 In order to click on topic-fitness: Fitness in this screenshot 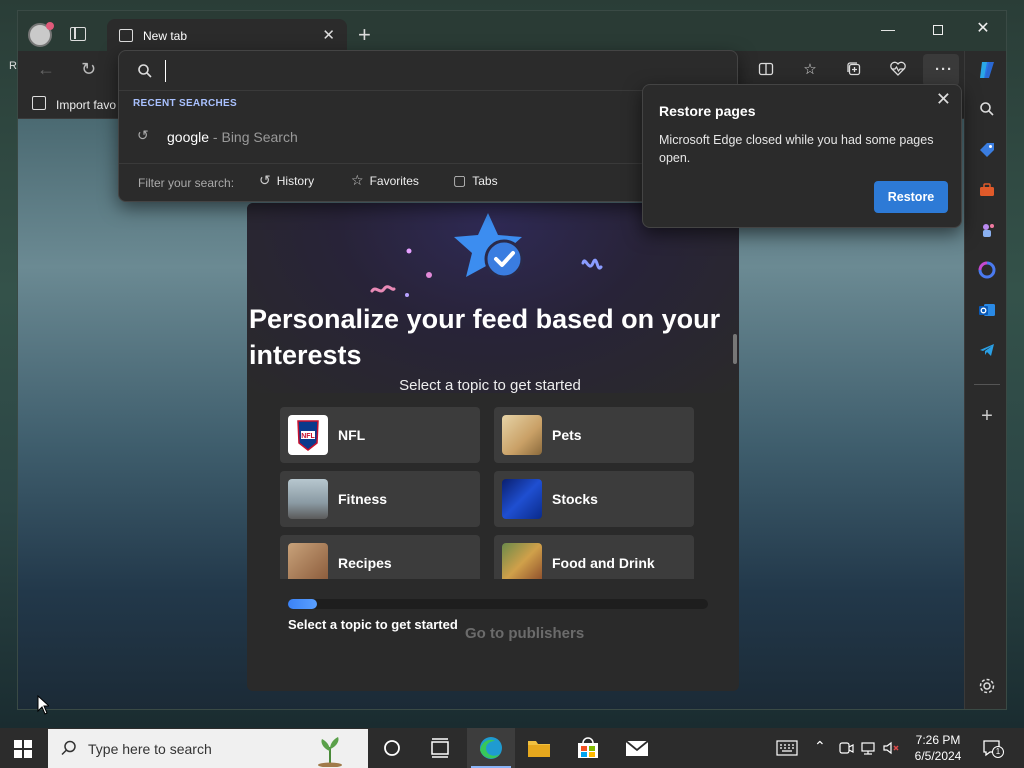, I will do `click(380, 499)`.